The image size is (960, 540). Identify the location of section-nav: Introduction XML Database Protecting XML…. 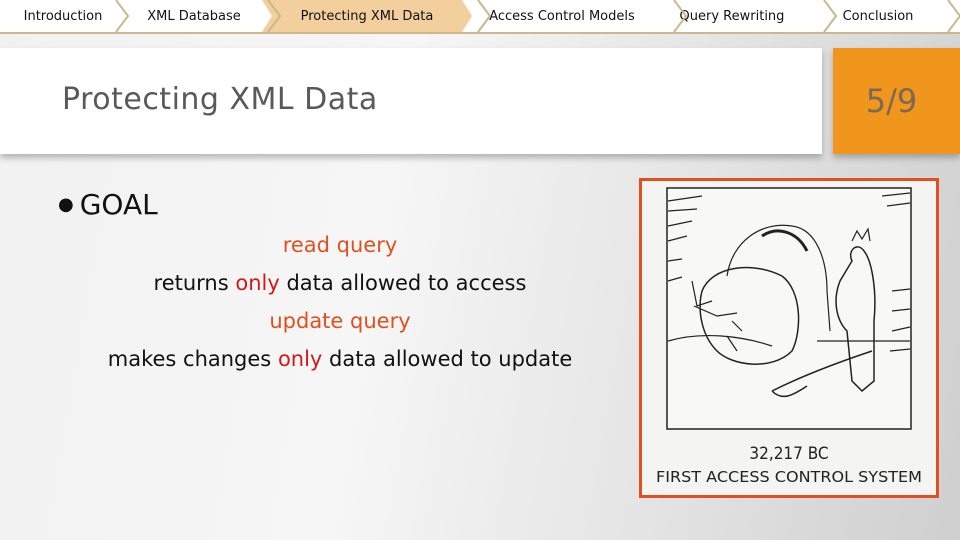
(480, 17).